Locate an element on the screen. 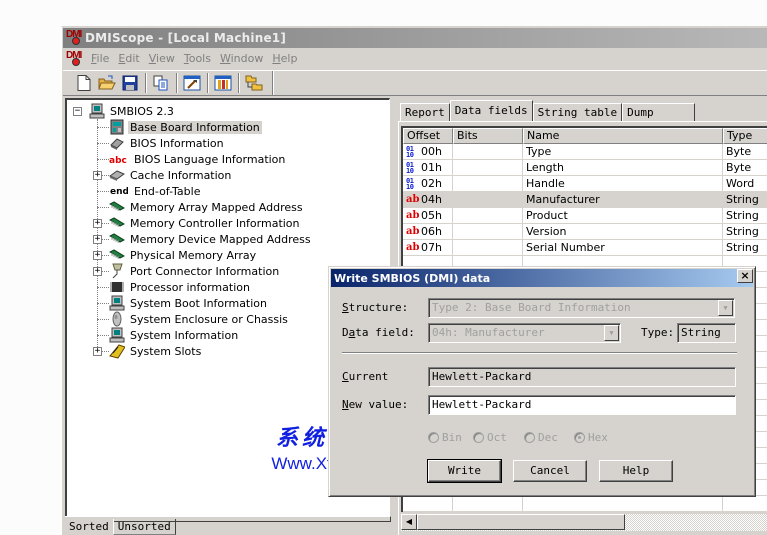 This screenshot has height=535, width=767. tree-item: Memory Device Mapped Address is located at coordinates (211, 239).